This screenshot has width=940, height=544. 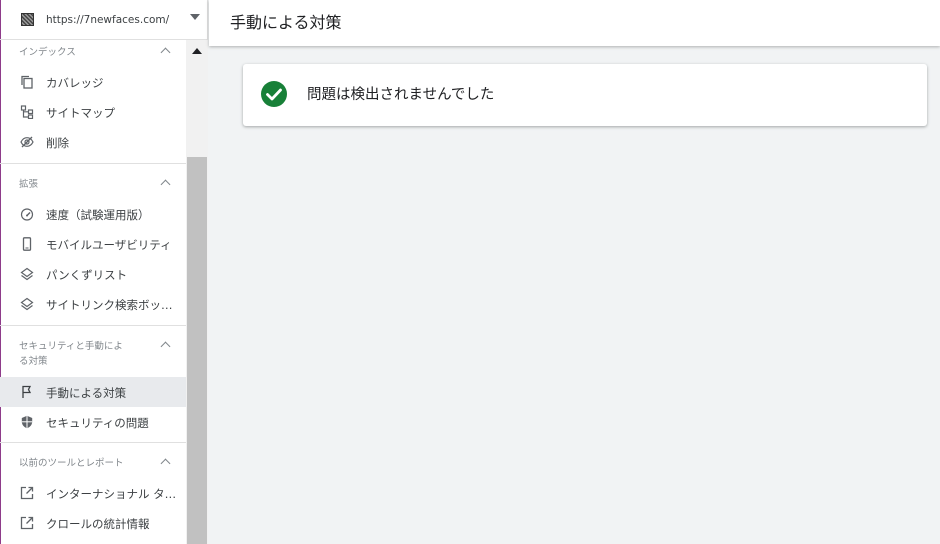 I want to click on sidebar-item-mobile-usability: モバイルユーザビリティ, so click(x=93, y=244).